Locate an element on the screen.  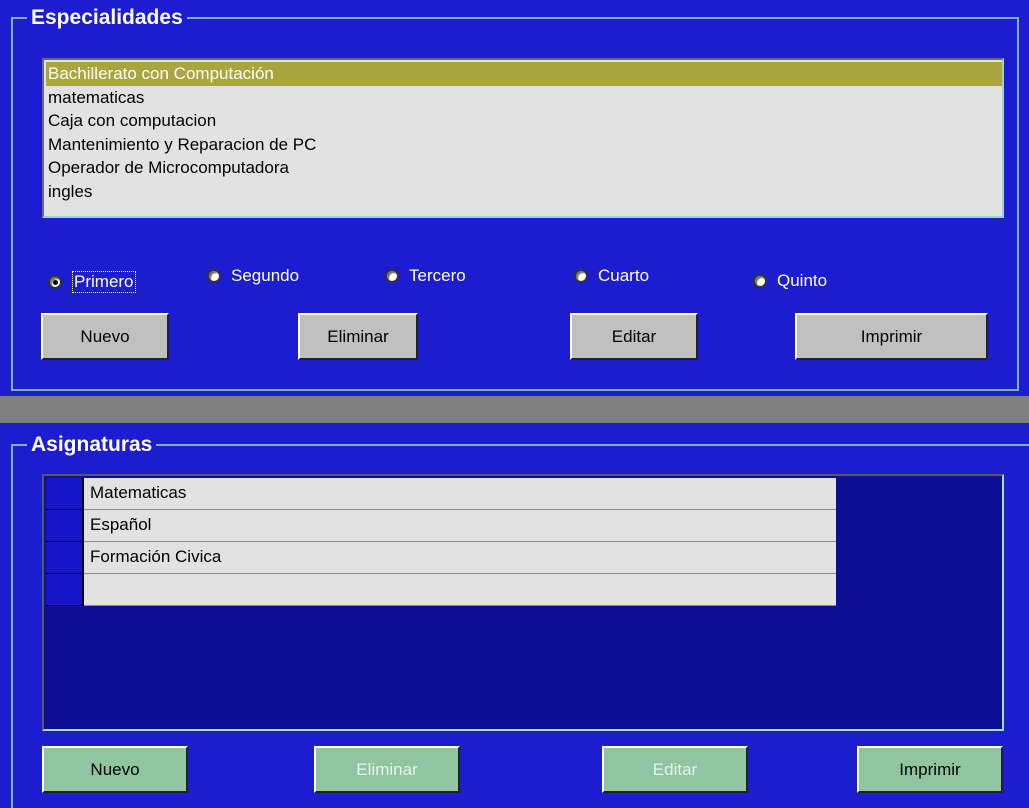
radio-label-primero: Primero is located at coordinates (104, 282).